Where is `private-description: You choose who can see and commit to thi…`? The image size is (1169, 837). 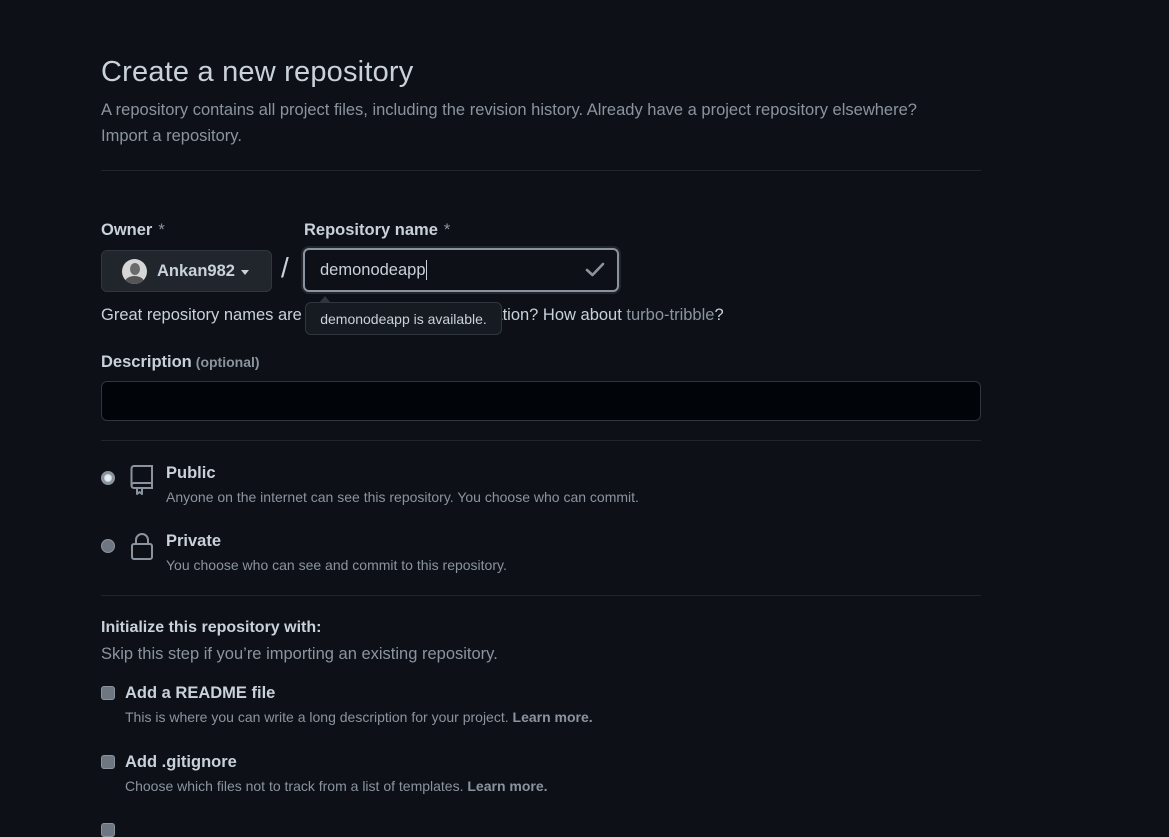
private-description: You choose who can see and commit to thi… is located at coordinates (336, 565).